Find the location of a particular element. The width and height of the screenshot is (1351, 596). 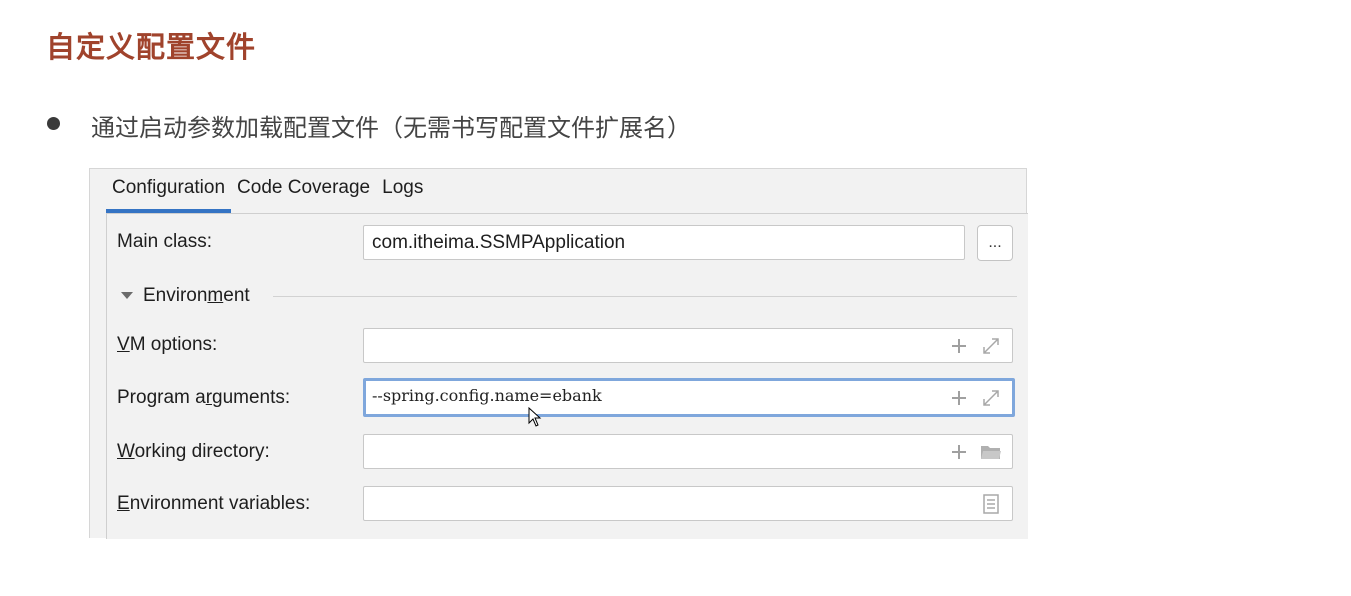

working-directory-field is located at coordinates (688, 451).